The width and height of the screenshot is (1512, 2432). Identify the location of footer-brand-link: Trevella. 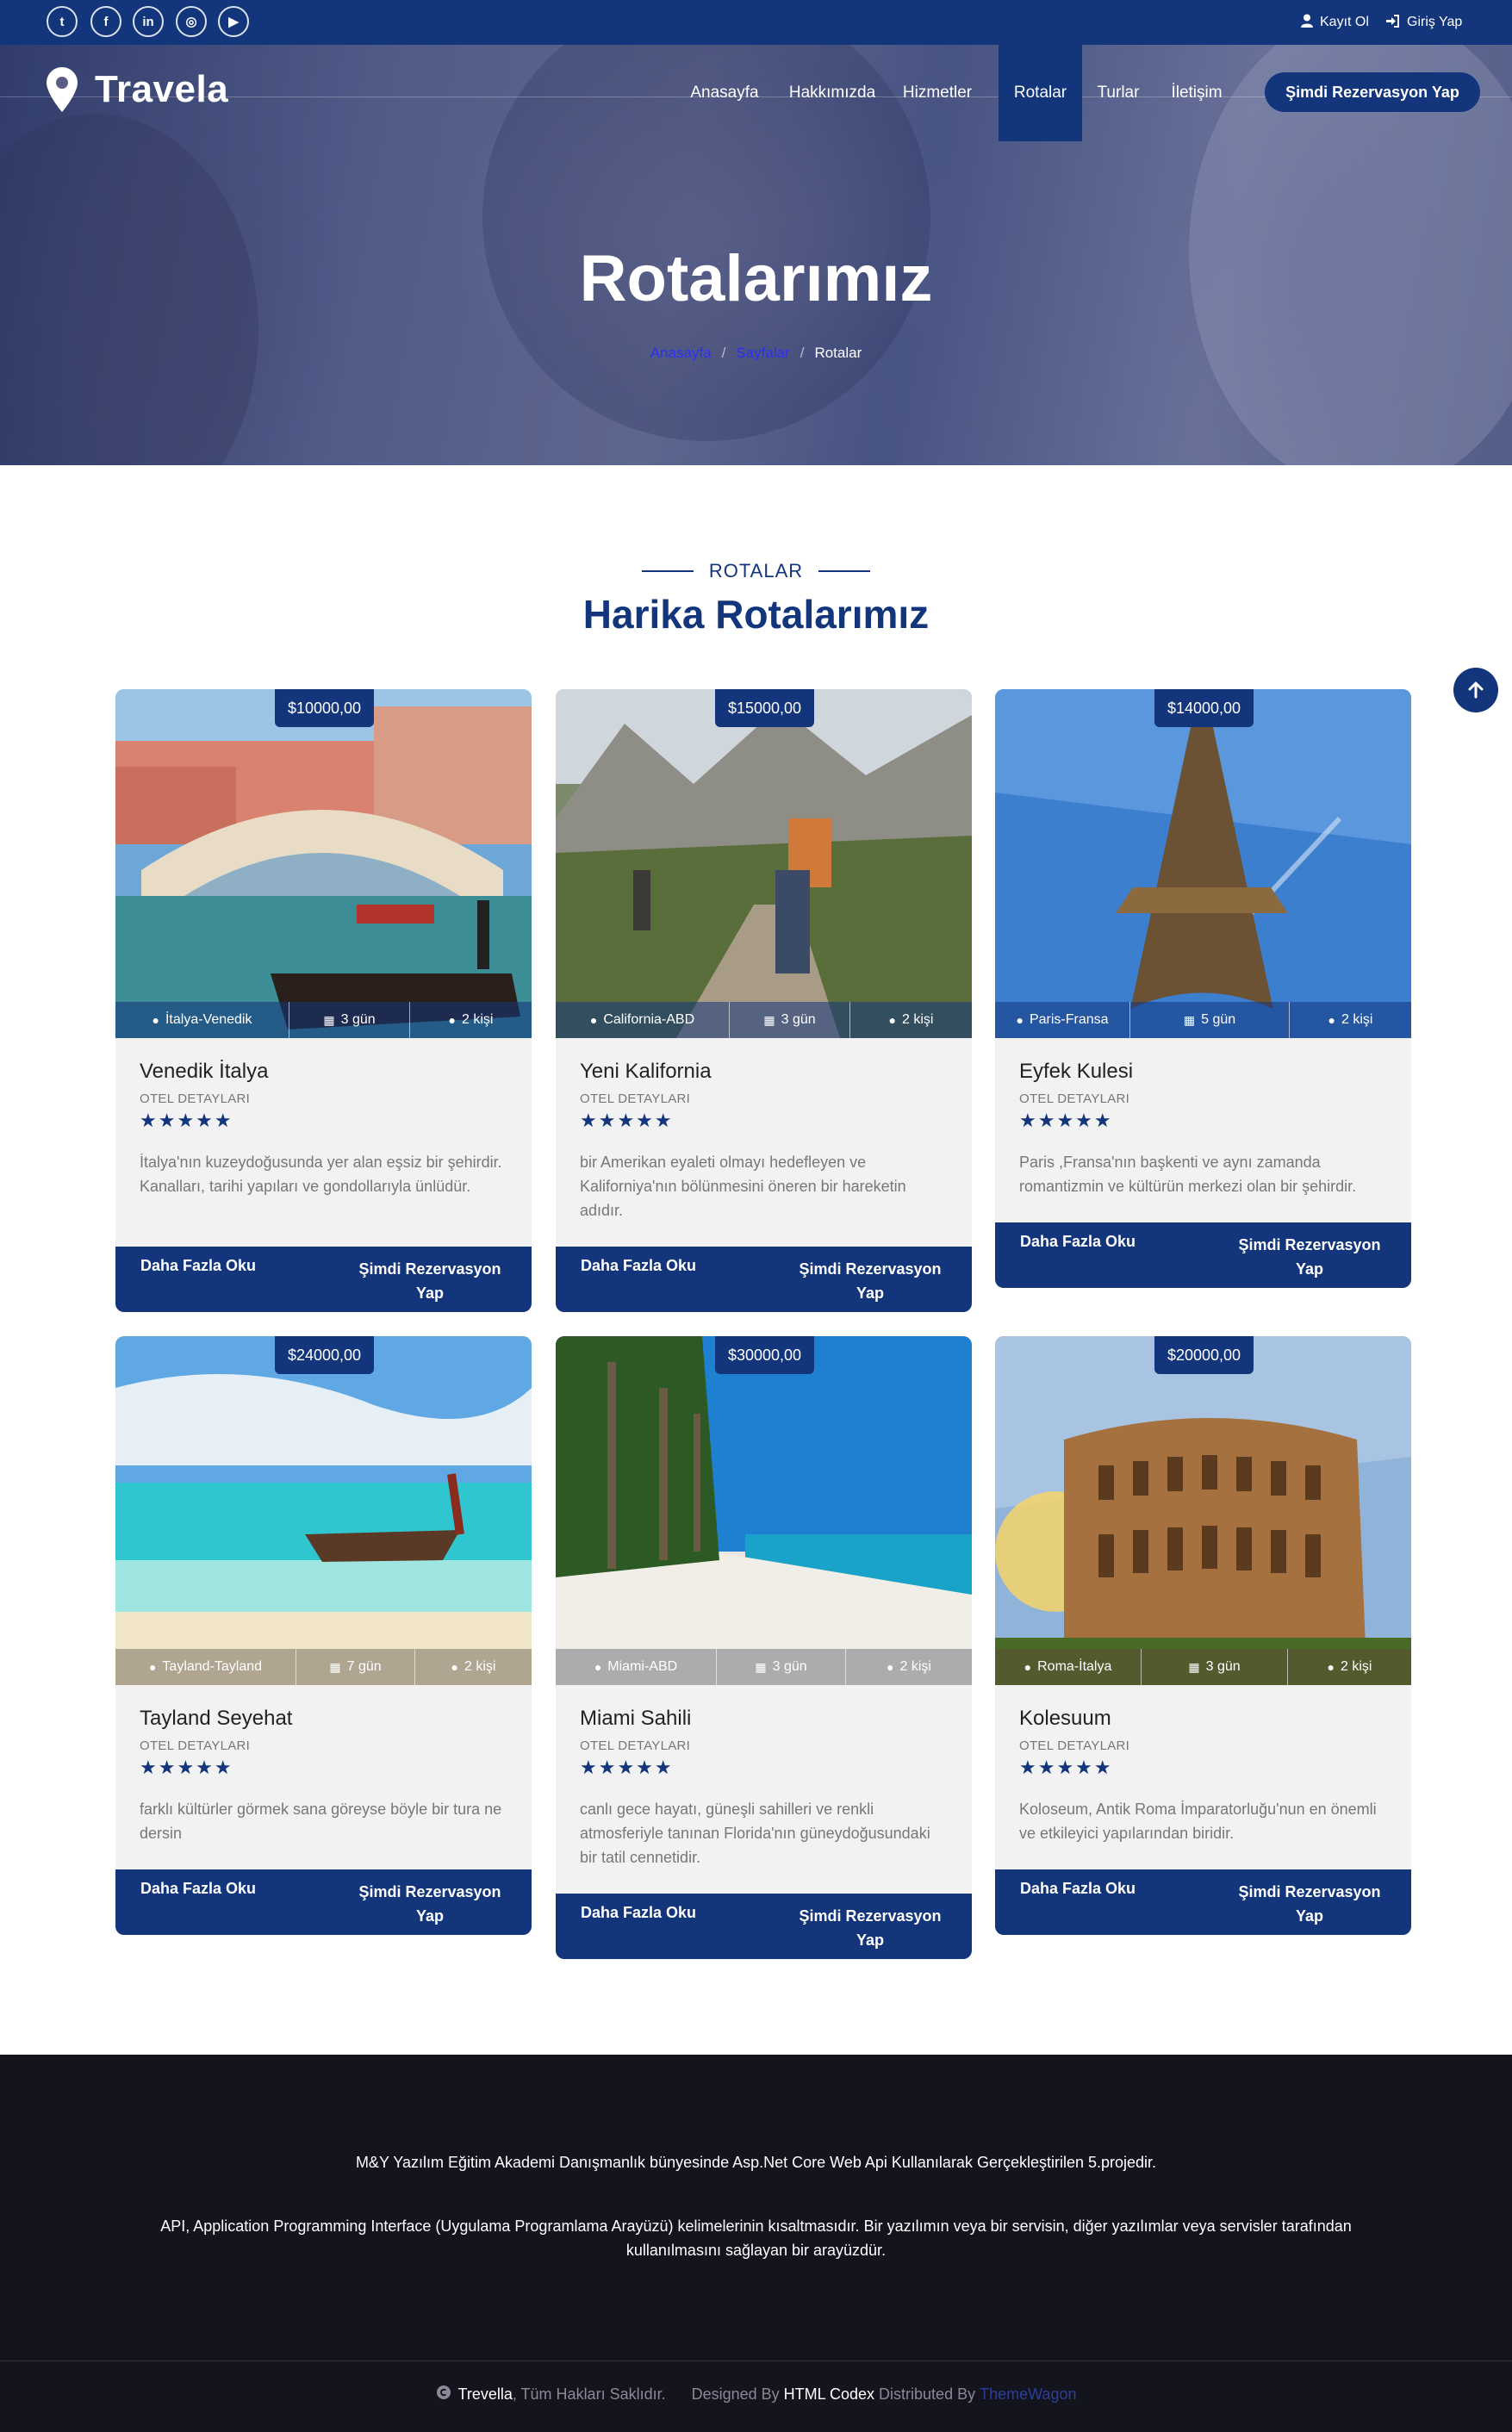
(486, 2394).